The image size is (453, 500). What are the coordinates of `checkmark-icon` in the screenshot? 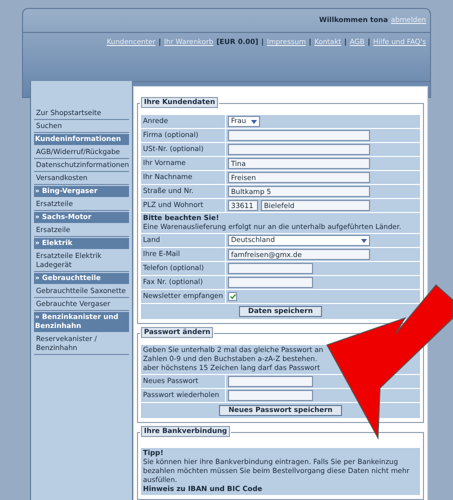 It's located at (233, 296).